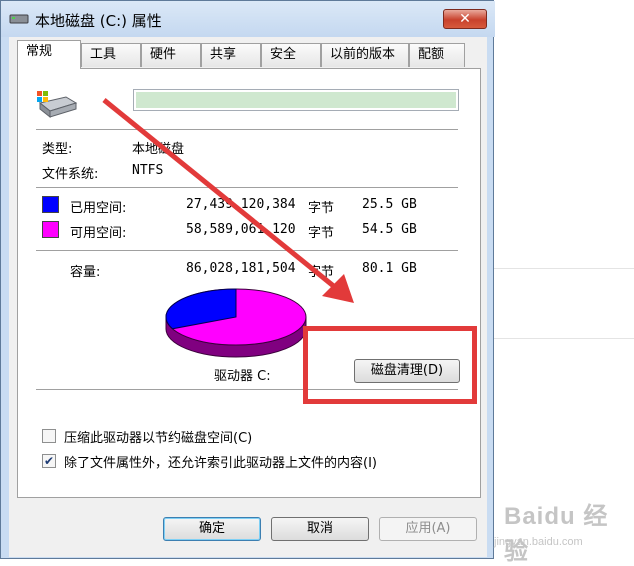  I want to click on drive-label: 驱动器 C:, so click(242, 376).